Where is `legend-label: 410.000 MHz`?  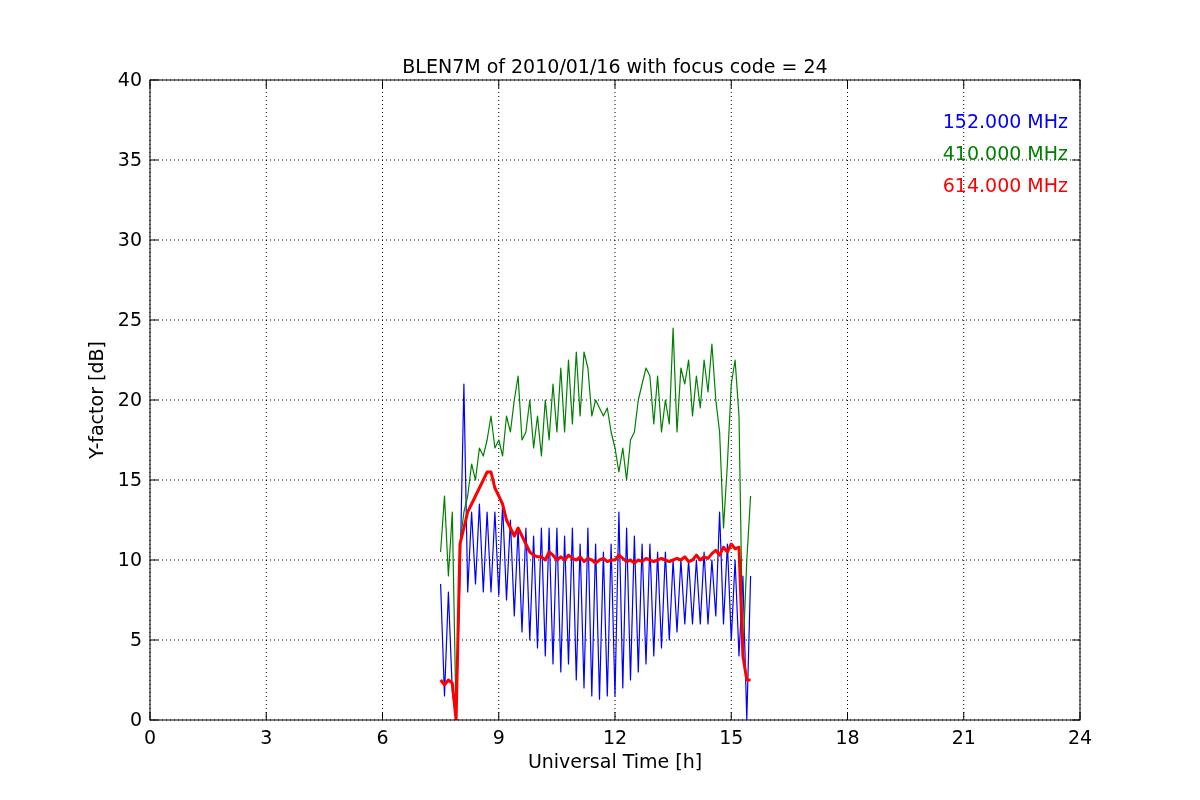 legend-label: 410.000 MHz is located at coordinates (1005, 153).